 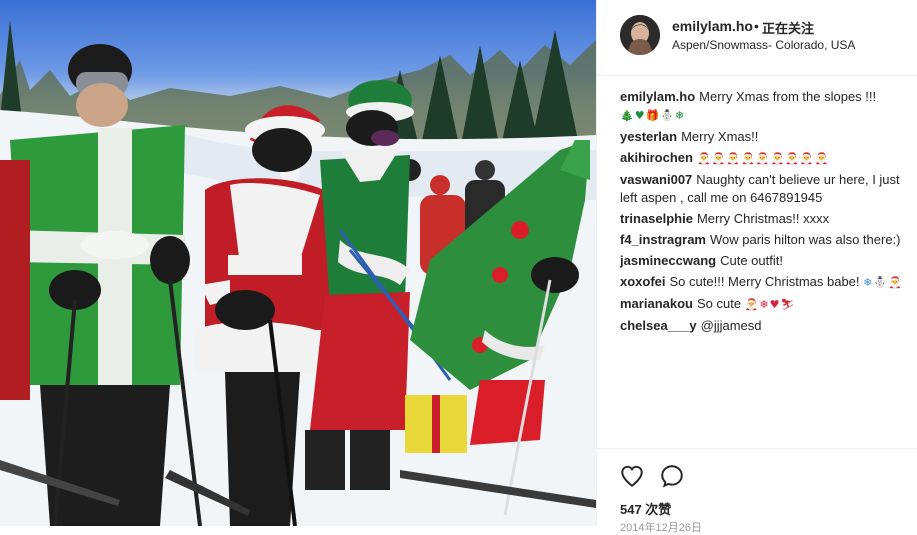 What do you see at coordinates (661, 528) in the screenshot?
I see `post-date: 2014年12月26日` at bounding box center [661, 528].